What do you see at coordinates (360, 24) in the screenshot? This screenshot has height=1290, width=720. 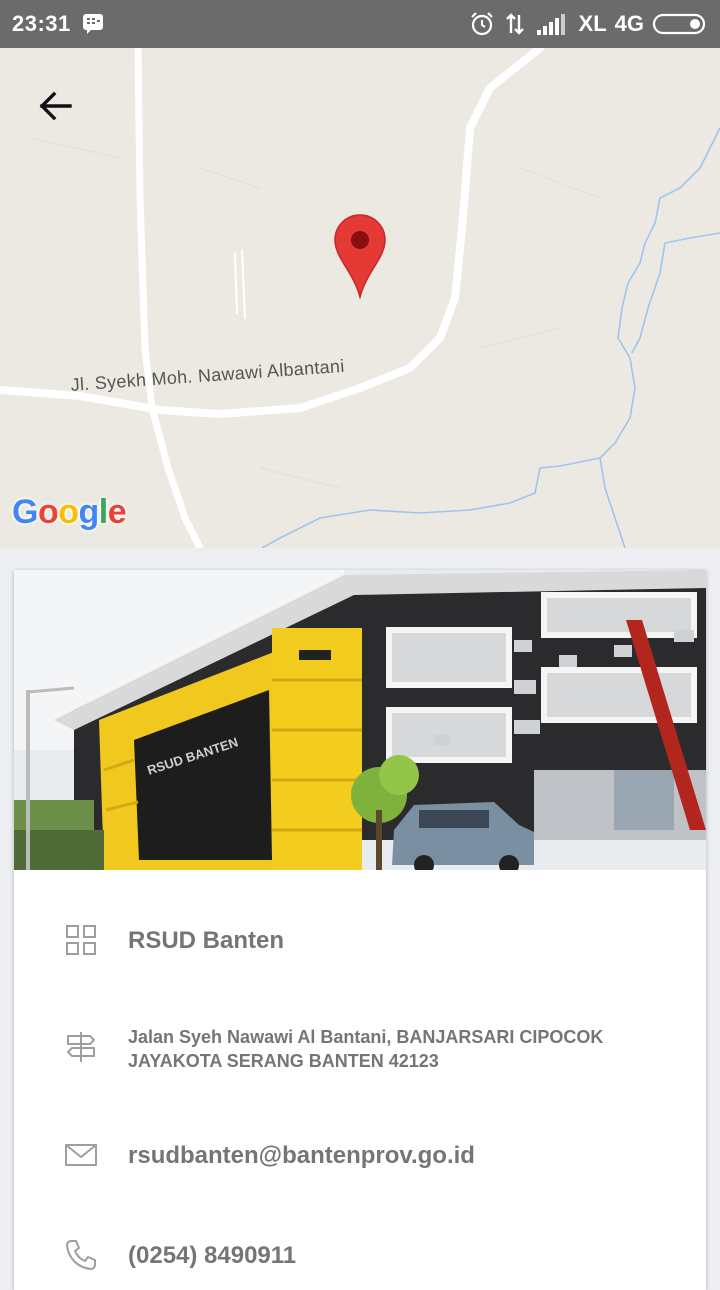 I see `status-bar: 23:31 XL 4G` at bounding box center [360, 24].